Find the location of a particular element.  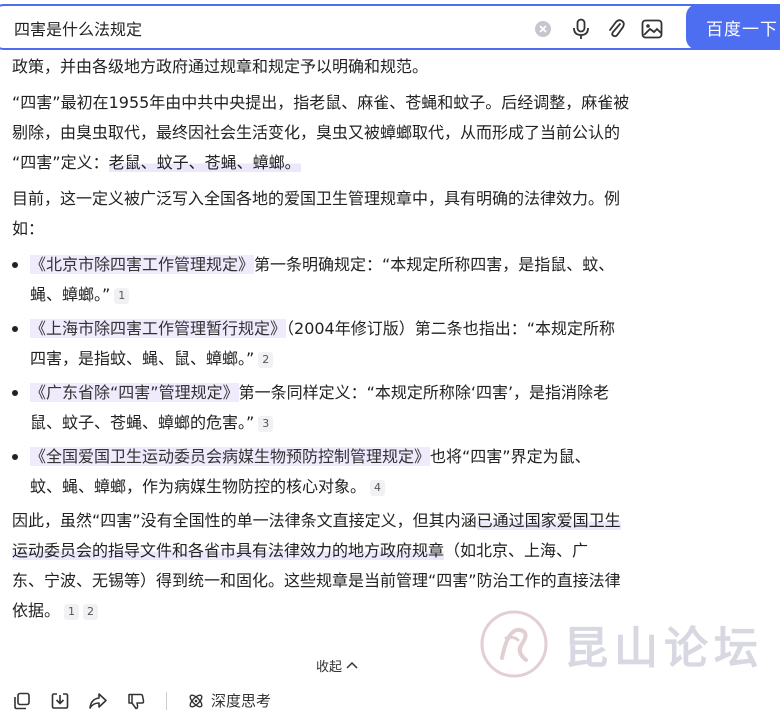

answer-text-line: 东、宁波、无锡等）得到统一和固化。这些规章是当前管理“四害”防治工作的直接法律 is located at coordinates (316, 580).